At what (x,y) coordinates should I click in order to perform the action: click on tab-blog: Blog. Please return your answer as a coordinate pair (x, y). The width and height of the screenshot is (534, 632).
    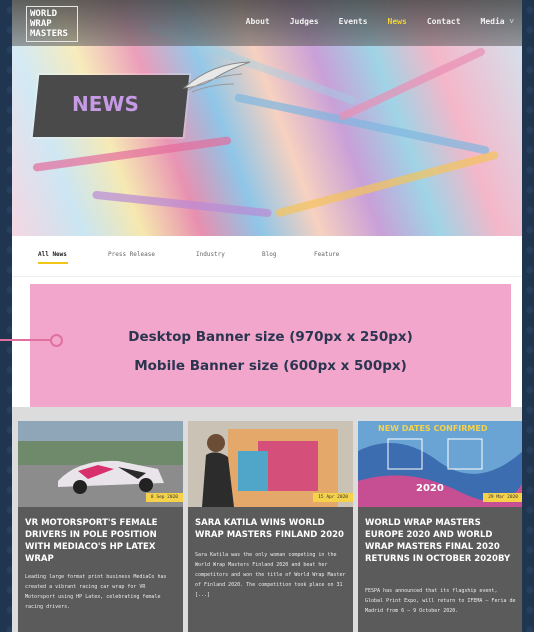
    Looking at the image, I should click on (269, 254).